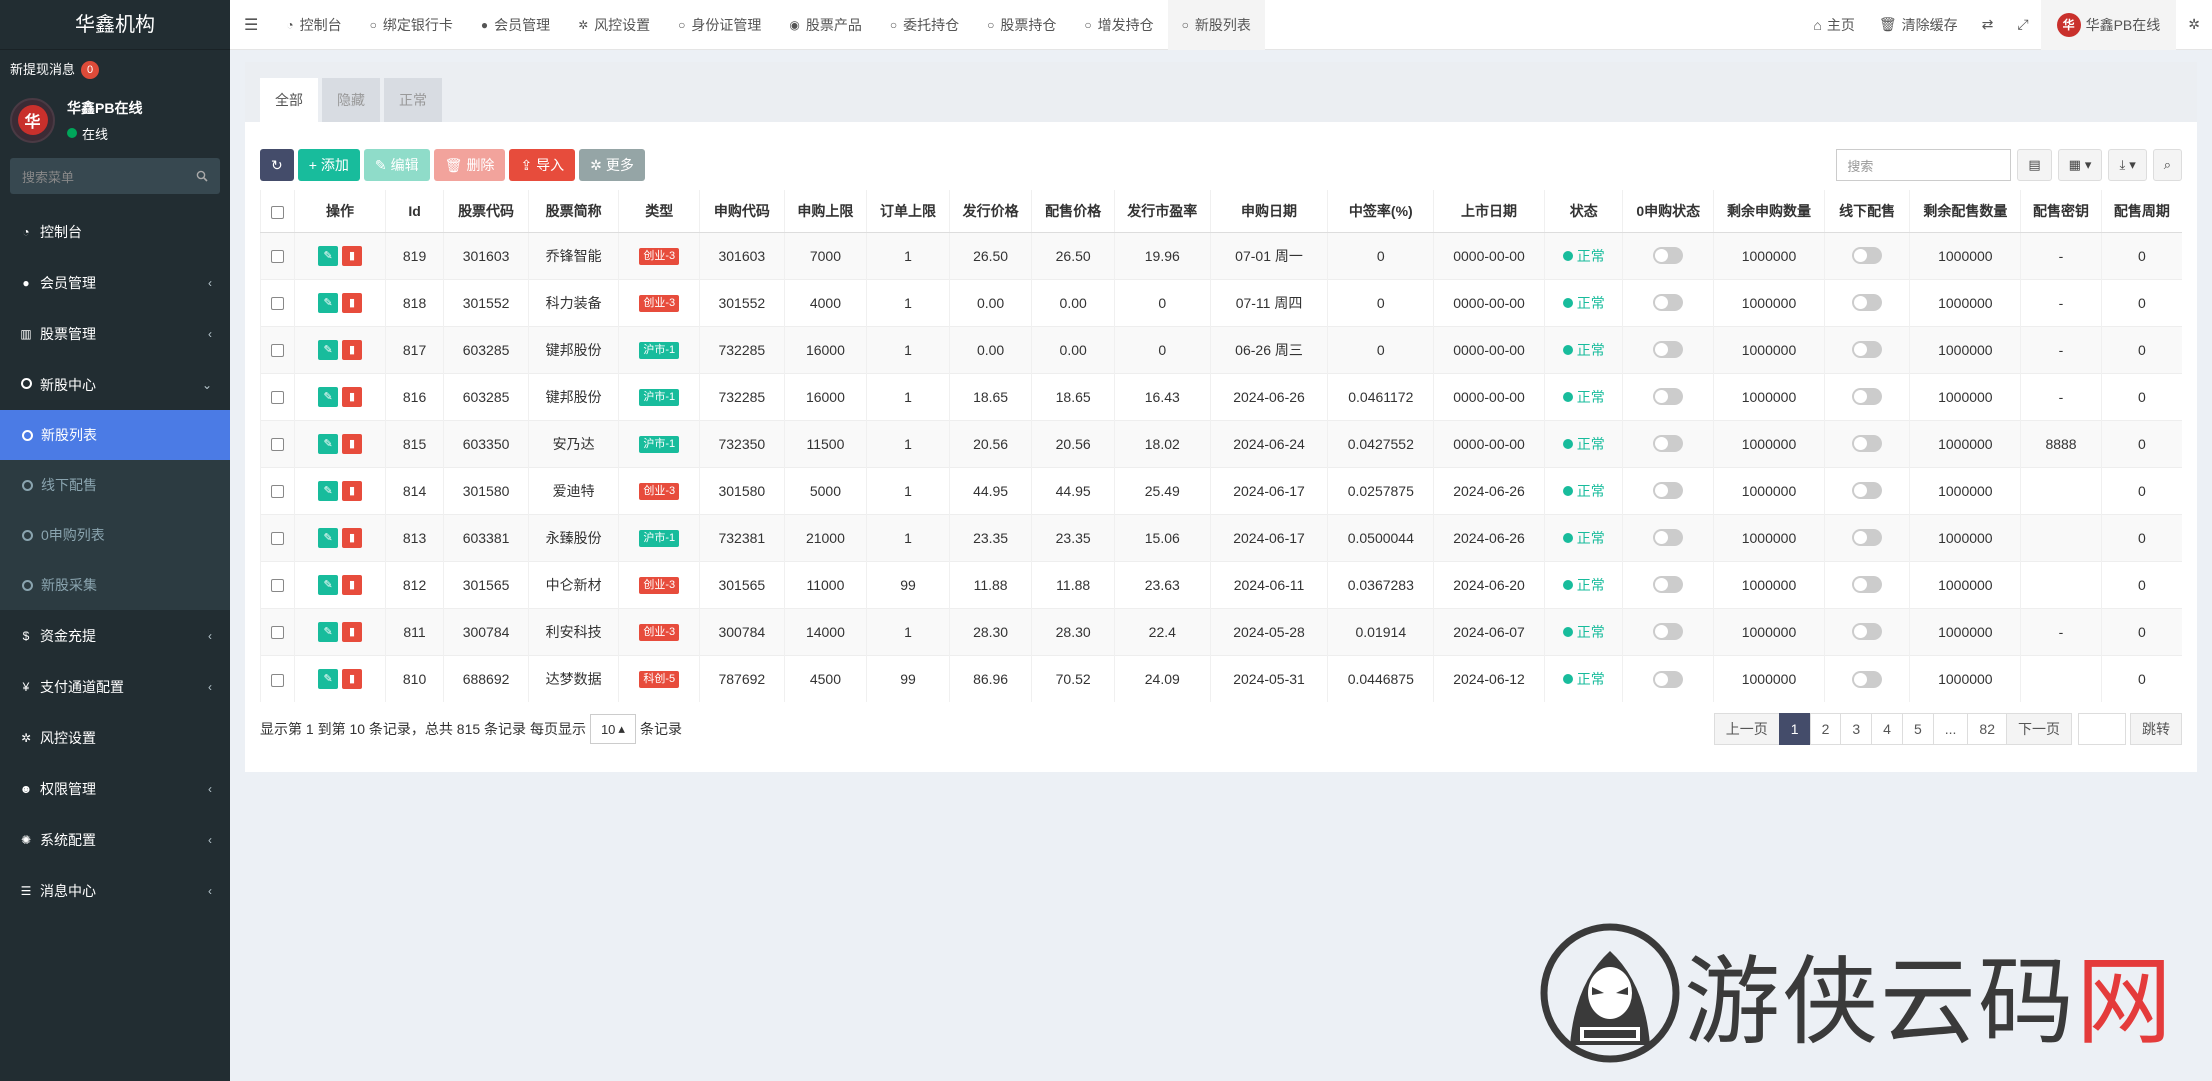  What do you see at coordinates (2022, 24) in the screenshot?
I see `fullscreen-button: ⤢` at bounding box center [2022, 24].